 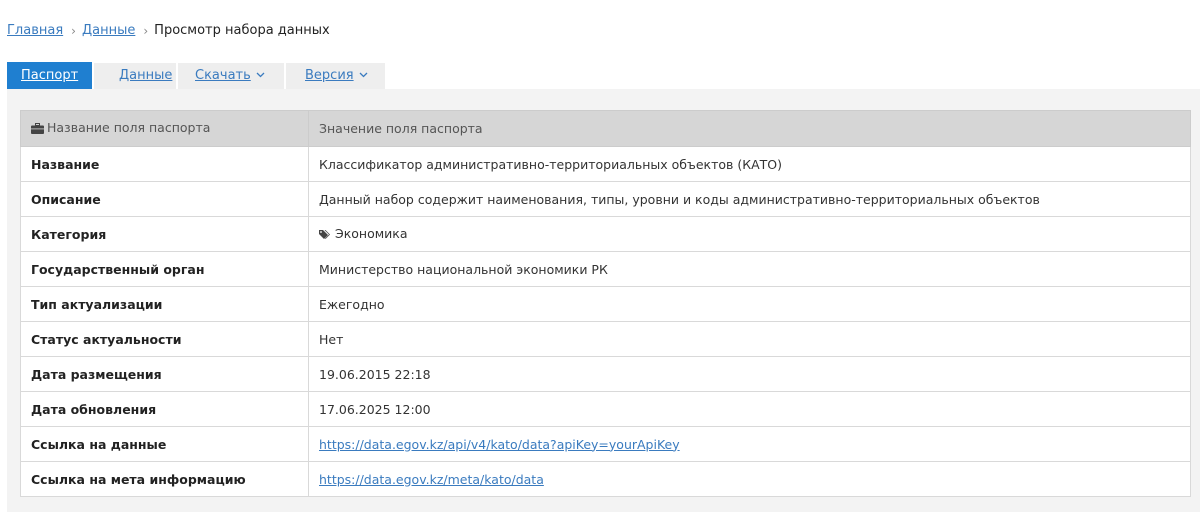 I want to click on tab-download: Скачать, so click(x=231, y=76).